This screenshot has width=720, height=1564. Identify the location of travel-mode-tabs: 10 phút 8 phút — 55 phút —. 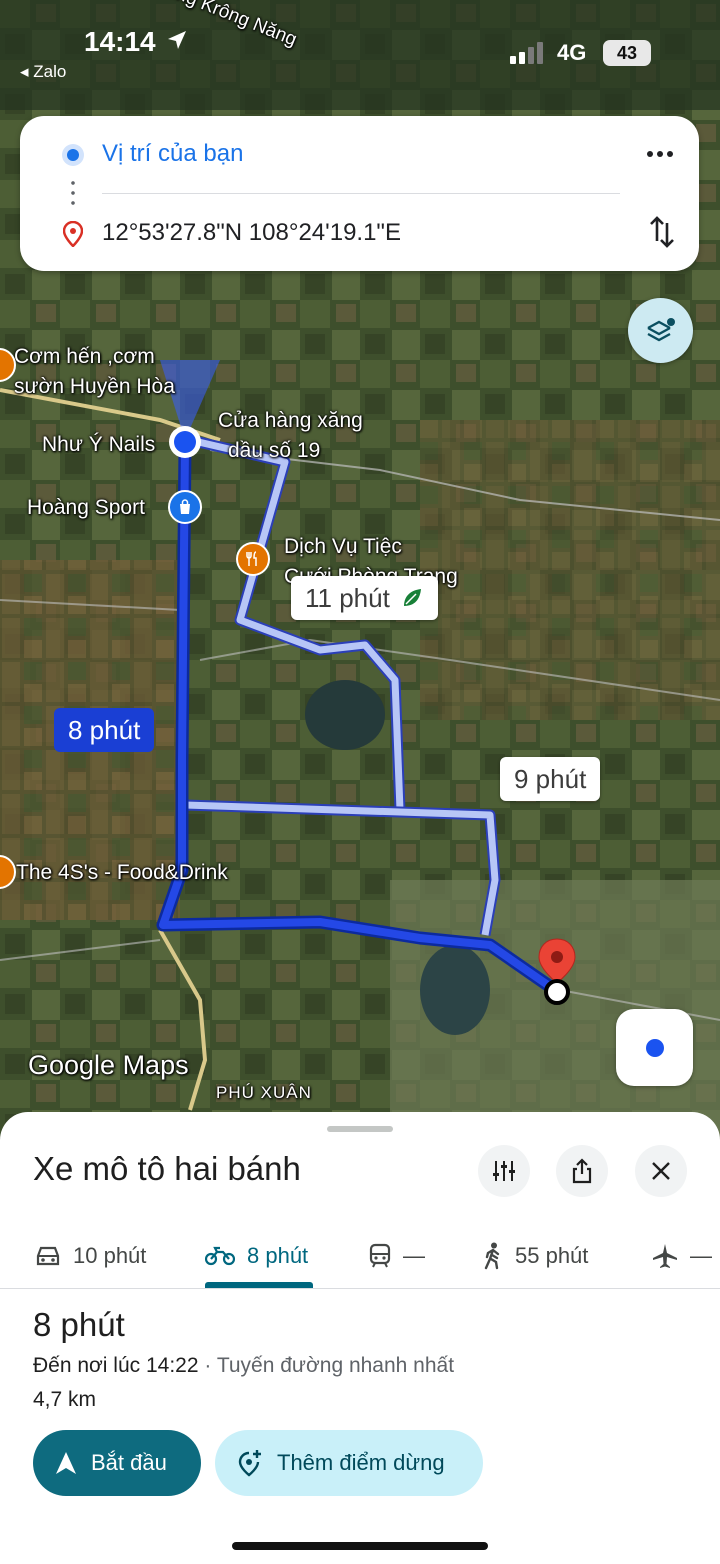
(360, 1256).